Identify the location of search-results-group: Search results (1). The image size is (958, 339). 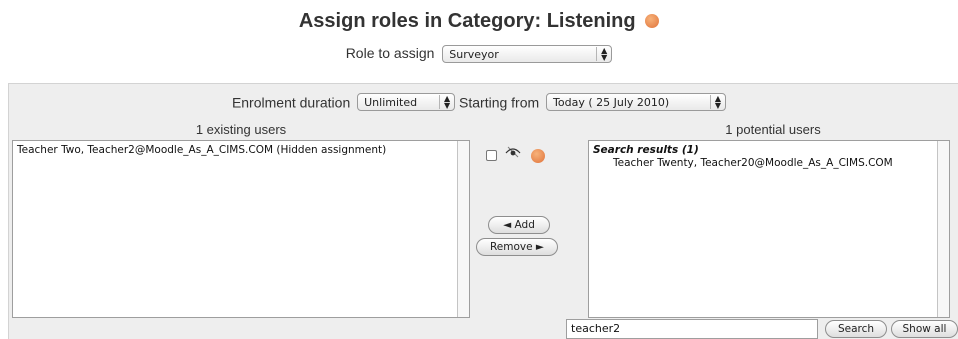
(646, 150).